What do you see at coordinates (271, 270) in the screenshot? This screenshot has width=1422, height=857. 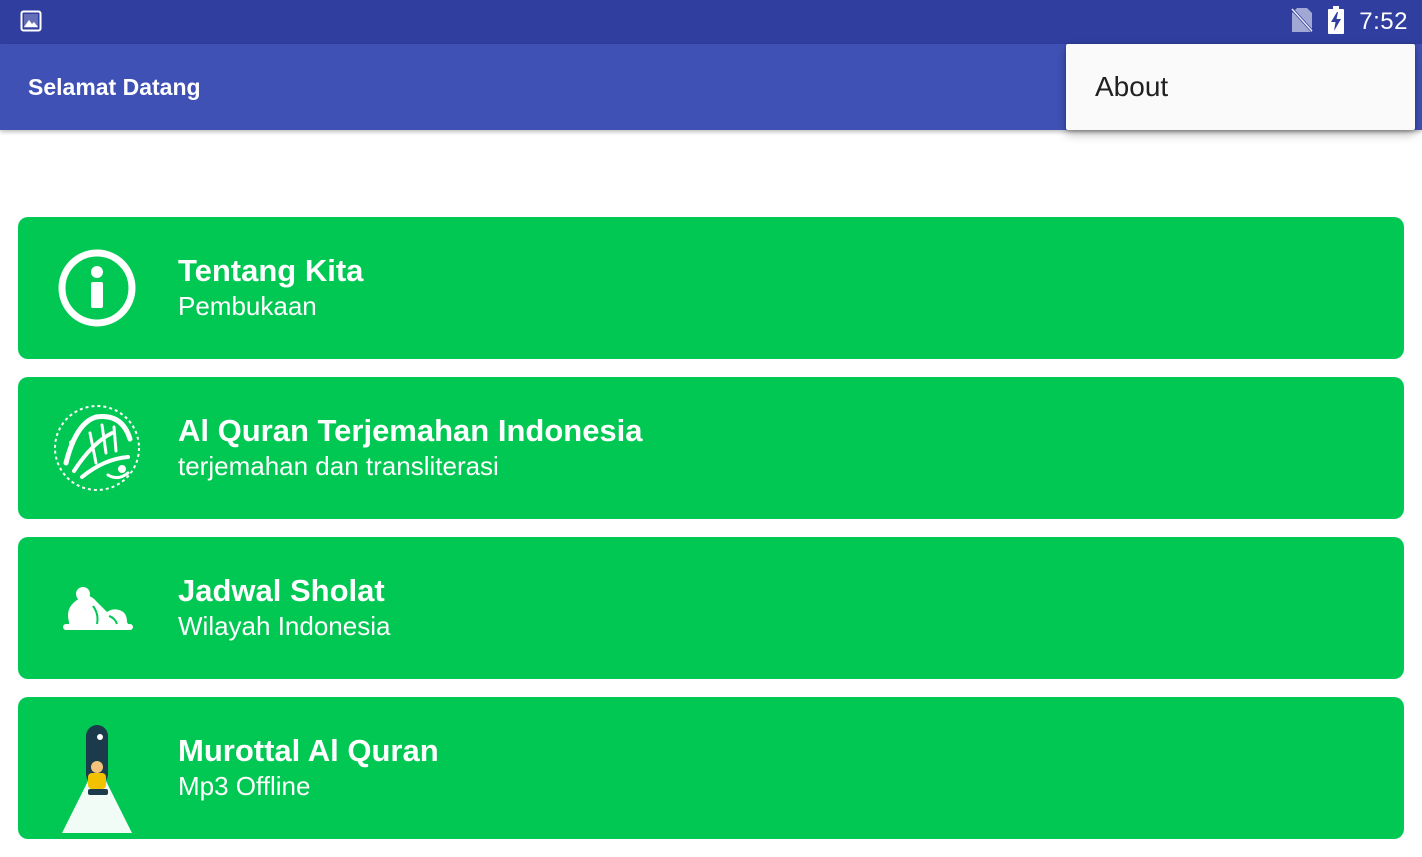 I see `card-title: Tentang Kita` at bounding box center [271, 270].